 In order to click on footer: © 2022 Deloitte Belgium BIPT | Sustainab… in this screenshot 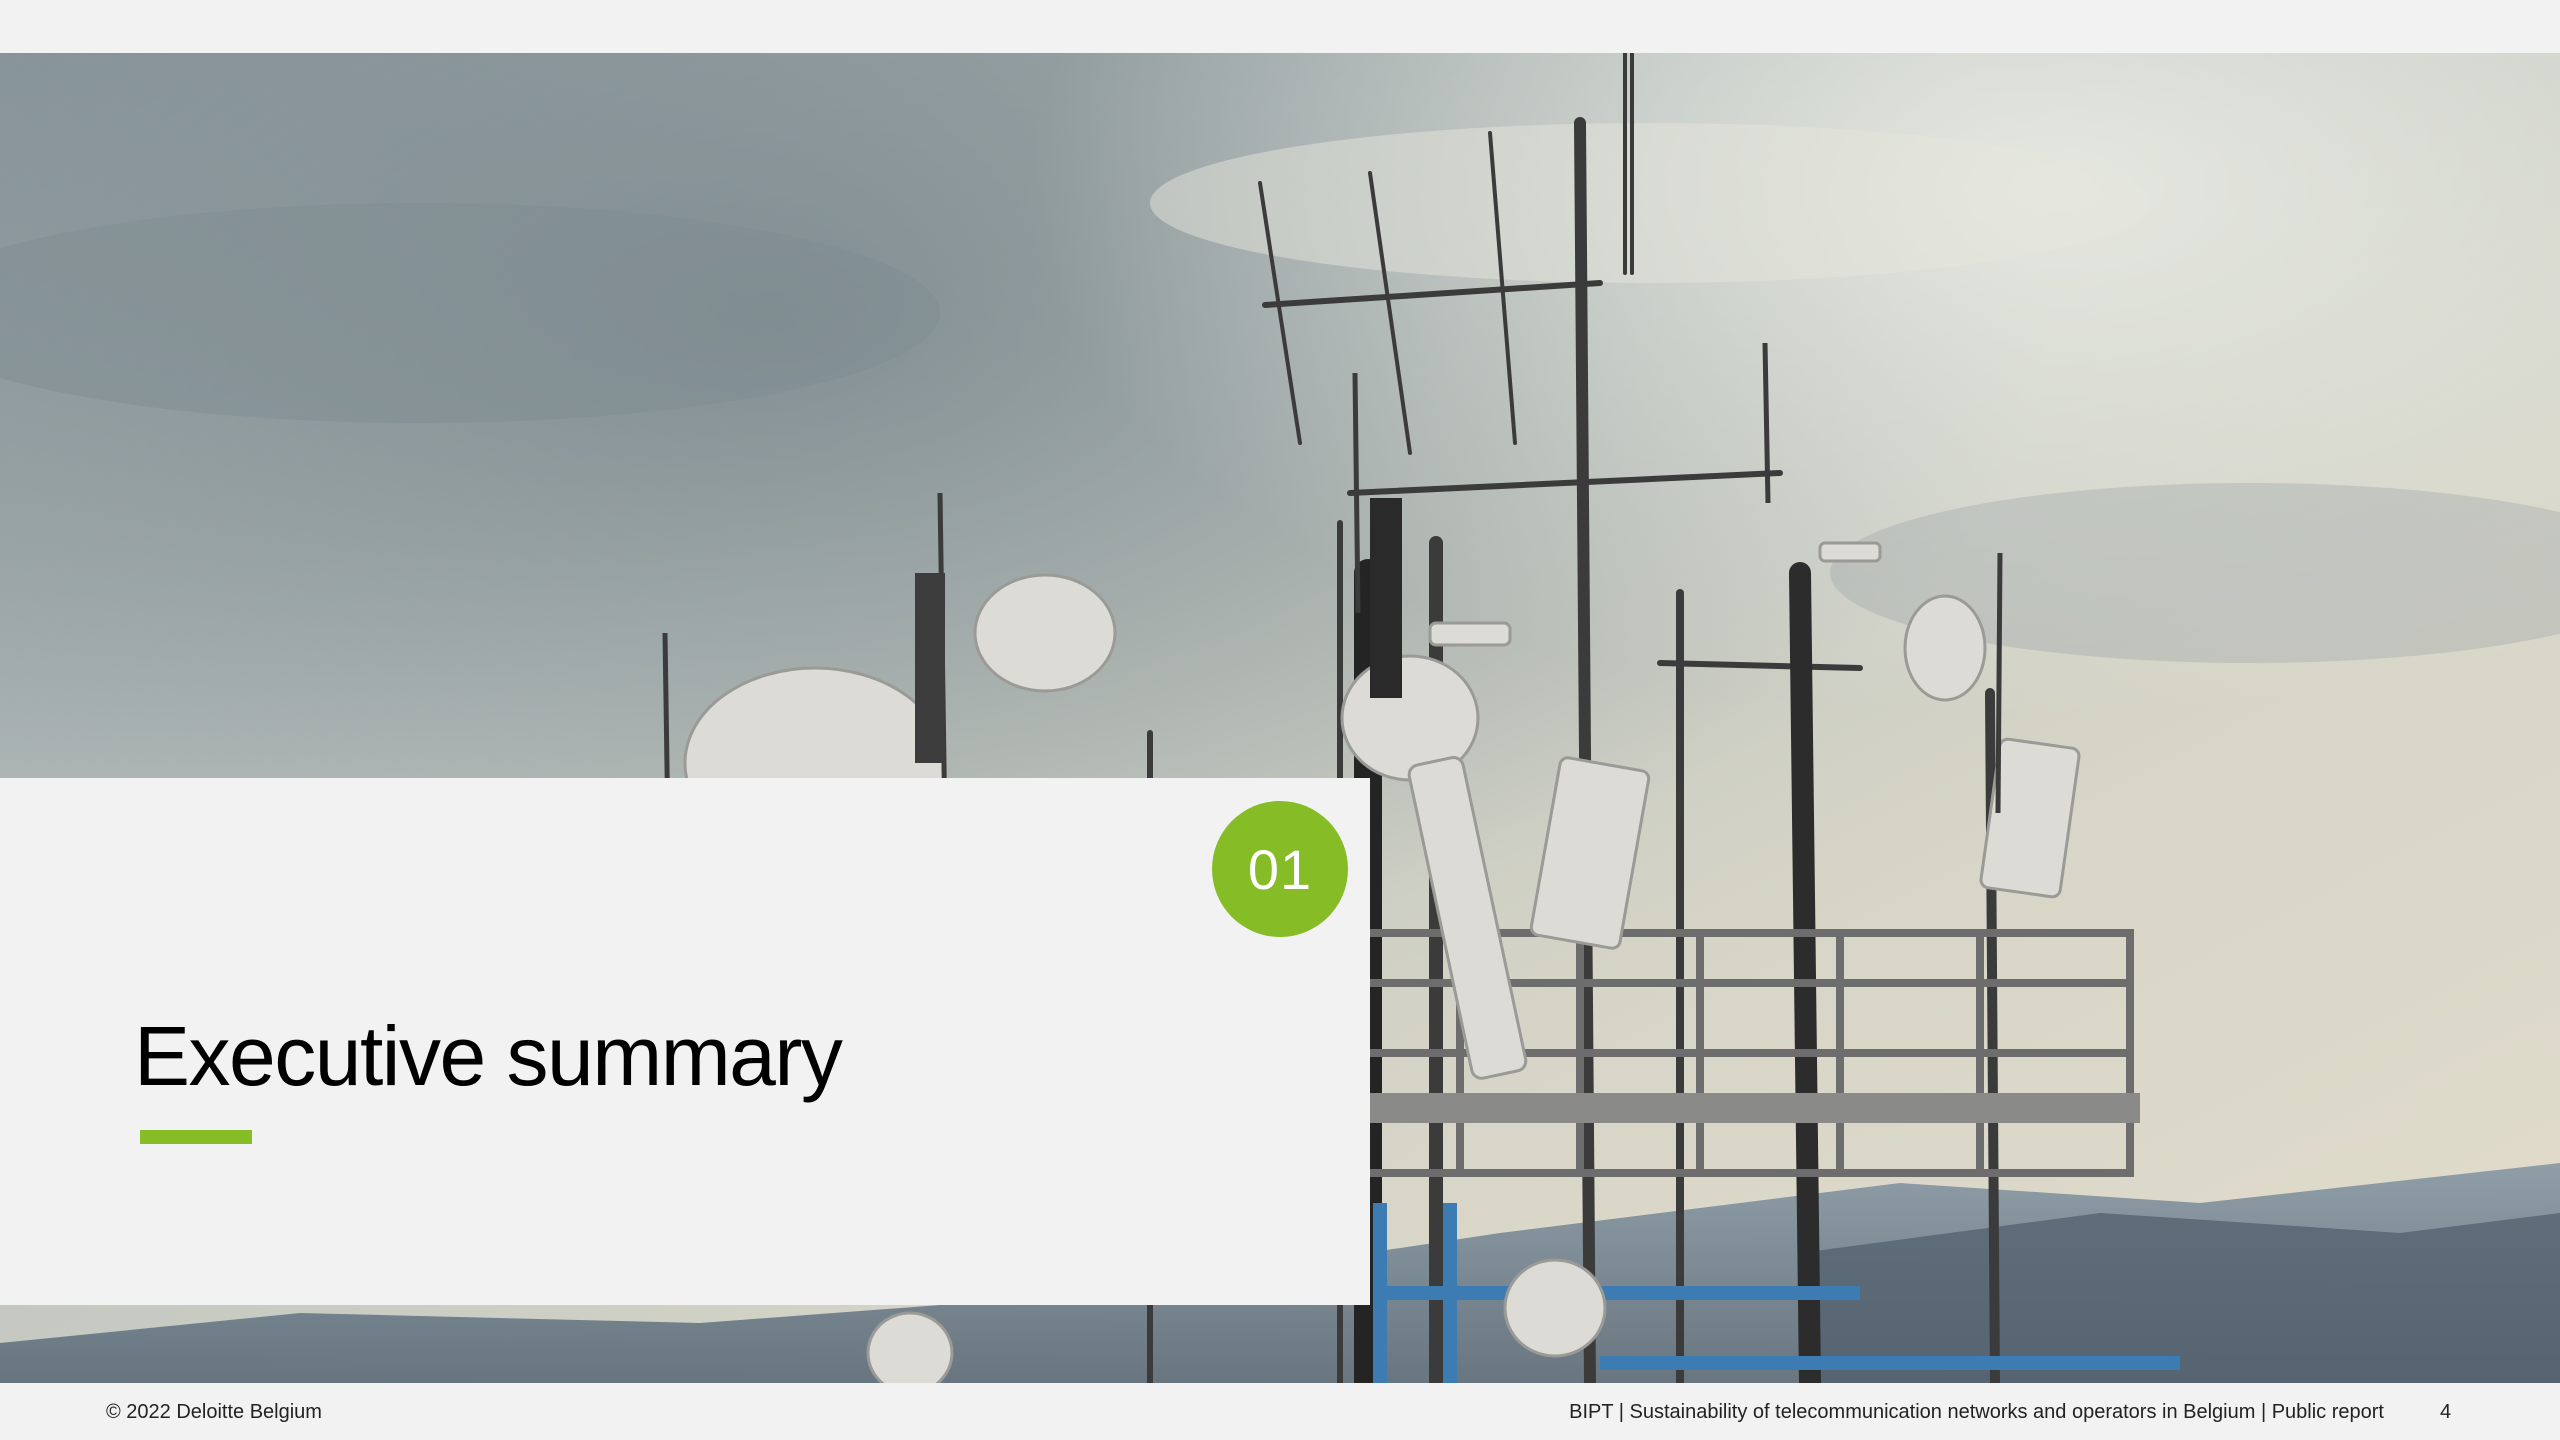, I will do `click(1280, 1411)`.